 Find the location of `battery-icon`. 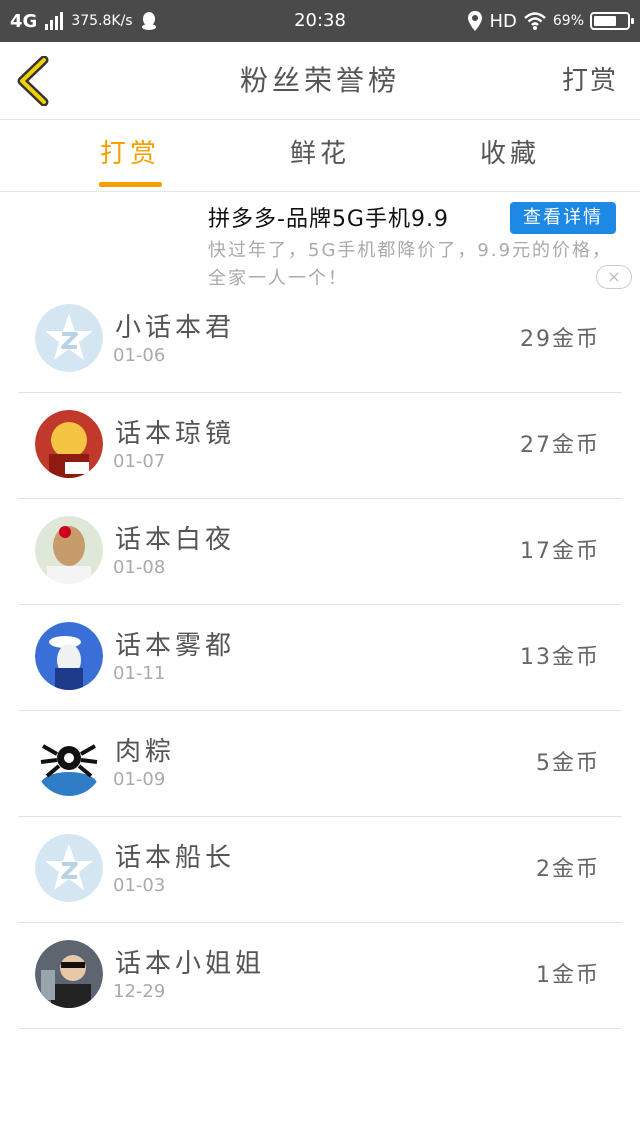

battery-icon is located at coordinates (612, 21).